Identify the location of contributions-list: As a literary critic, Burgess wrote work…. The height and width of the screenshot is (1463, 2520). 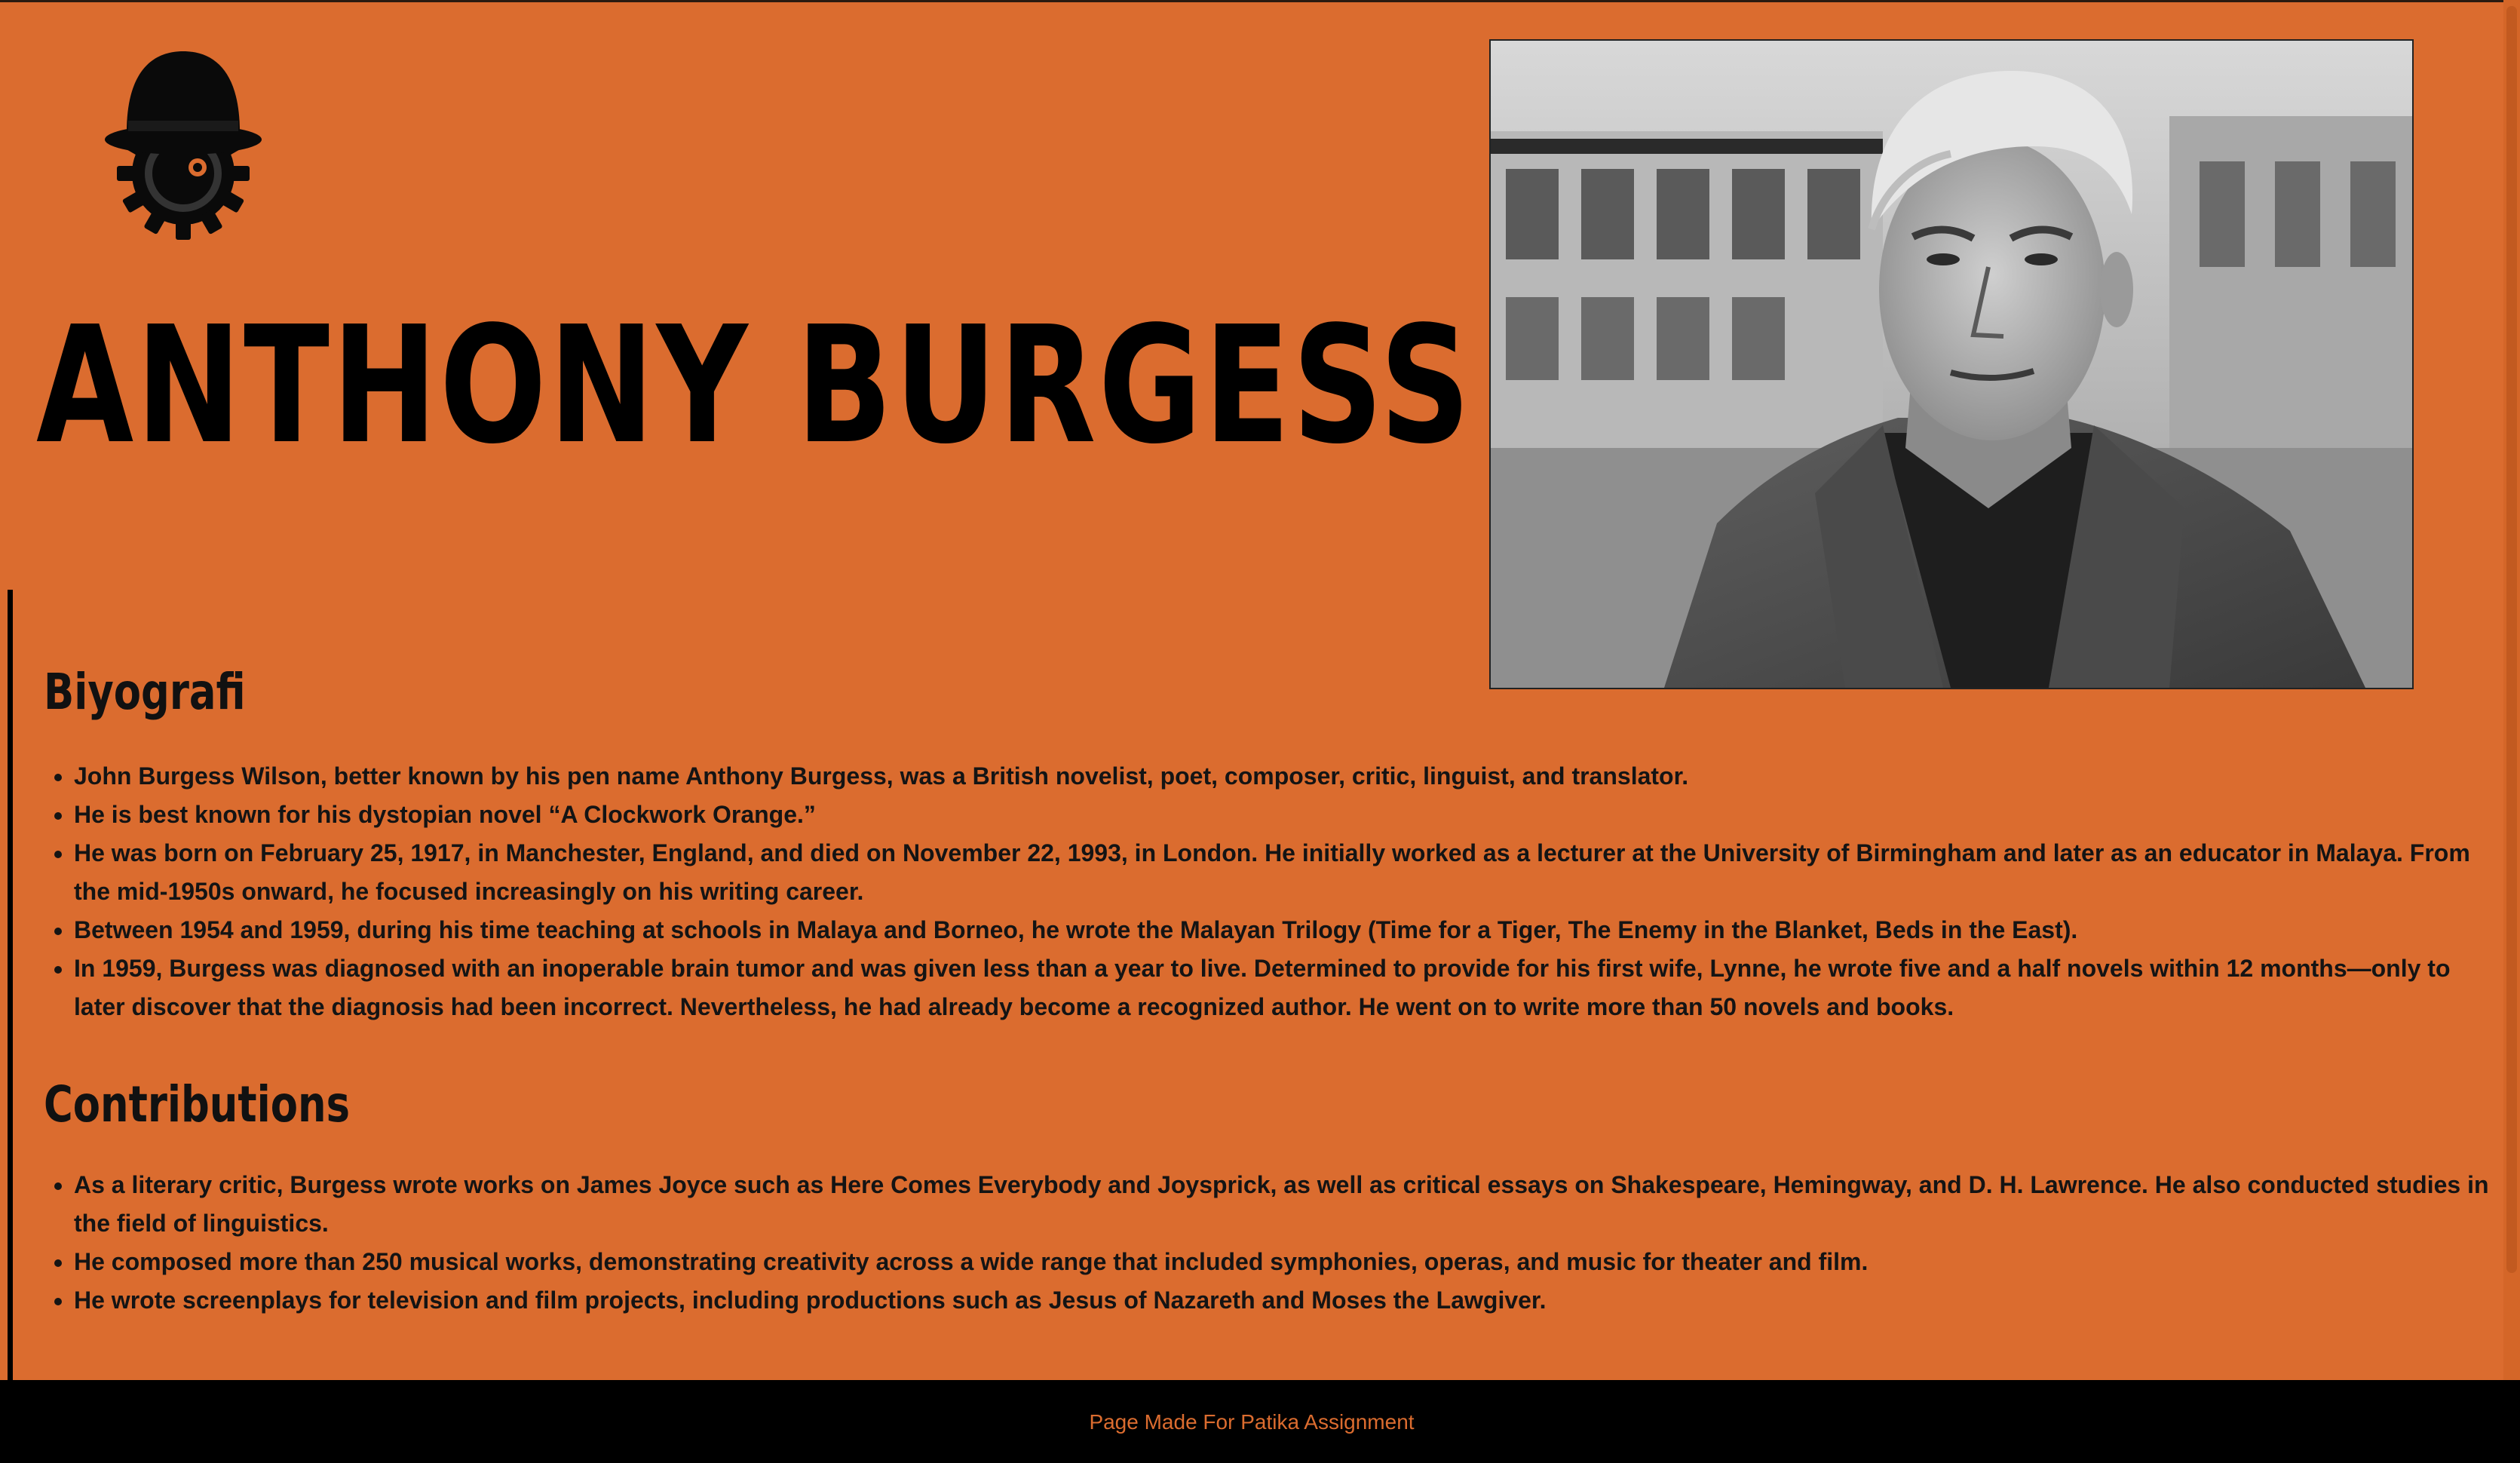
(1269, 1243).